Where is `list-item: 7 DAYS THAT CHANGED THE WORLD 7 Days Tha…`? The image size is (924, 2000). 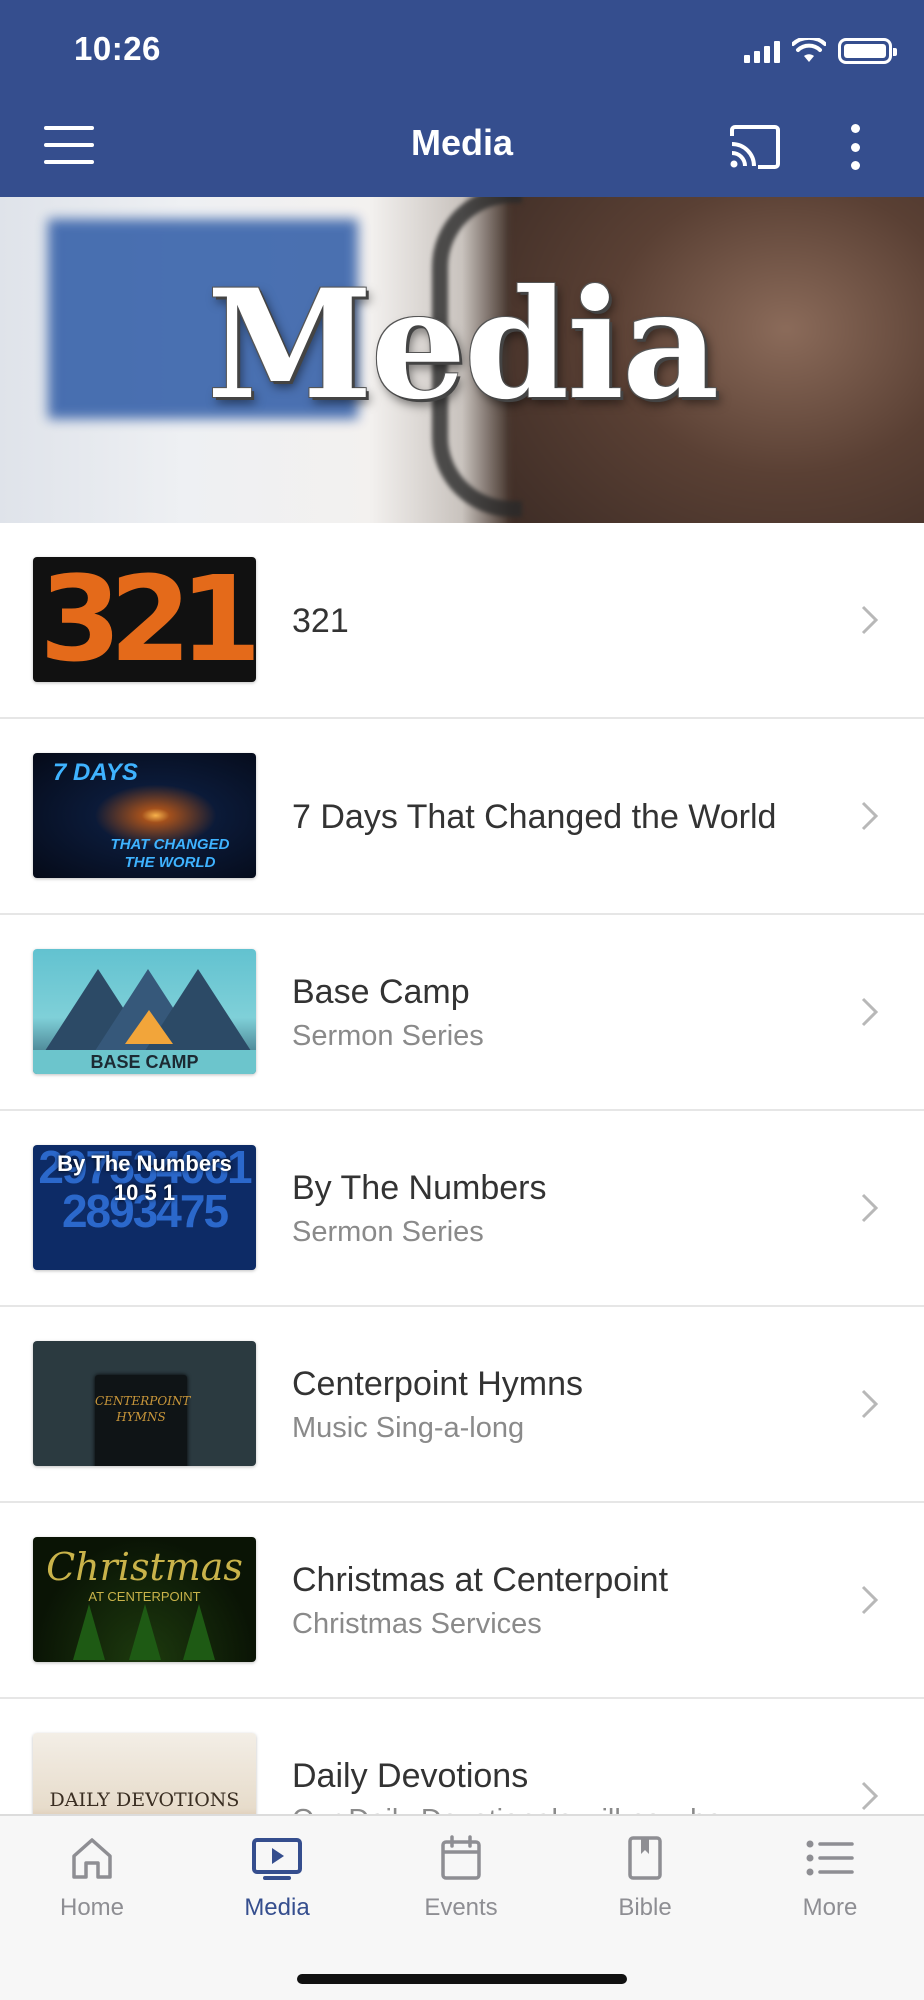
list-item: 7 DAYS THAT CHANGED THE WORLD 7 Days Tha… is located at coordinates (462, 817).